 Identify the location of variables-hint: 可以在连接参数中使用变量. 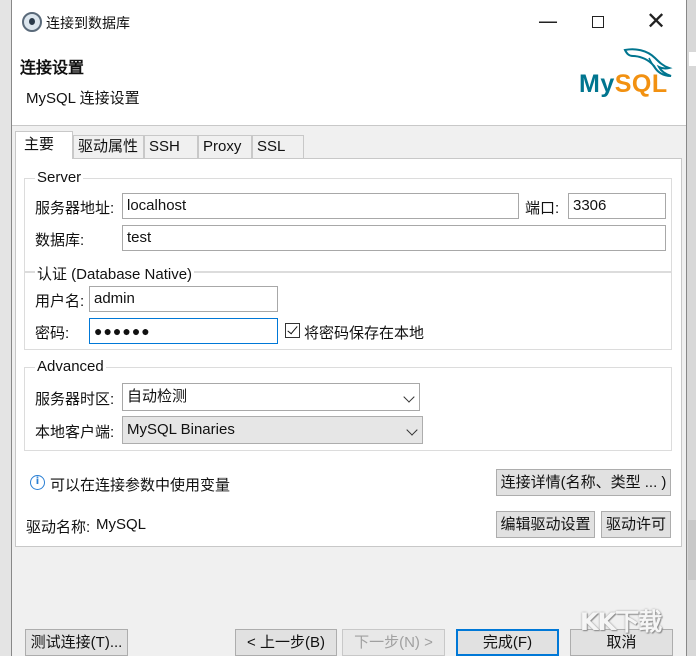
(140, 485).